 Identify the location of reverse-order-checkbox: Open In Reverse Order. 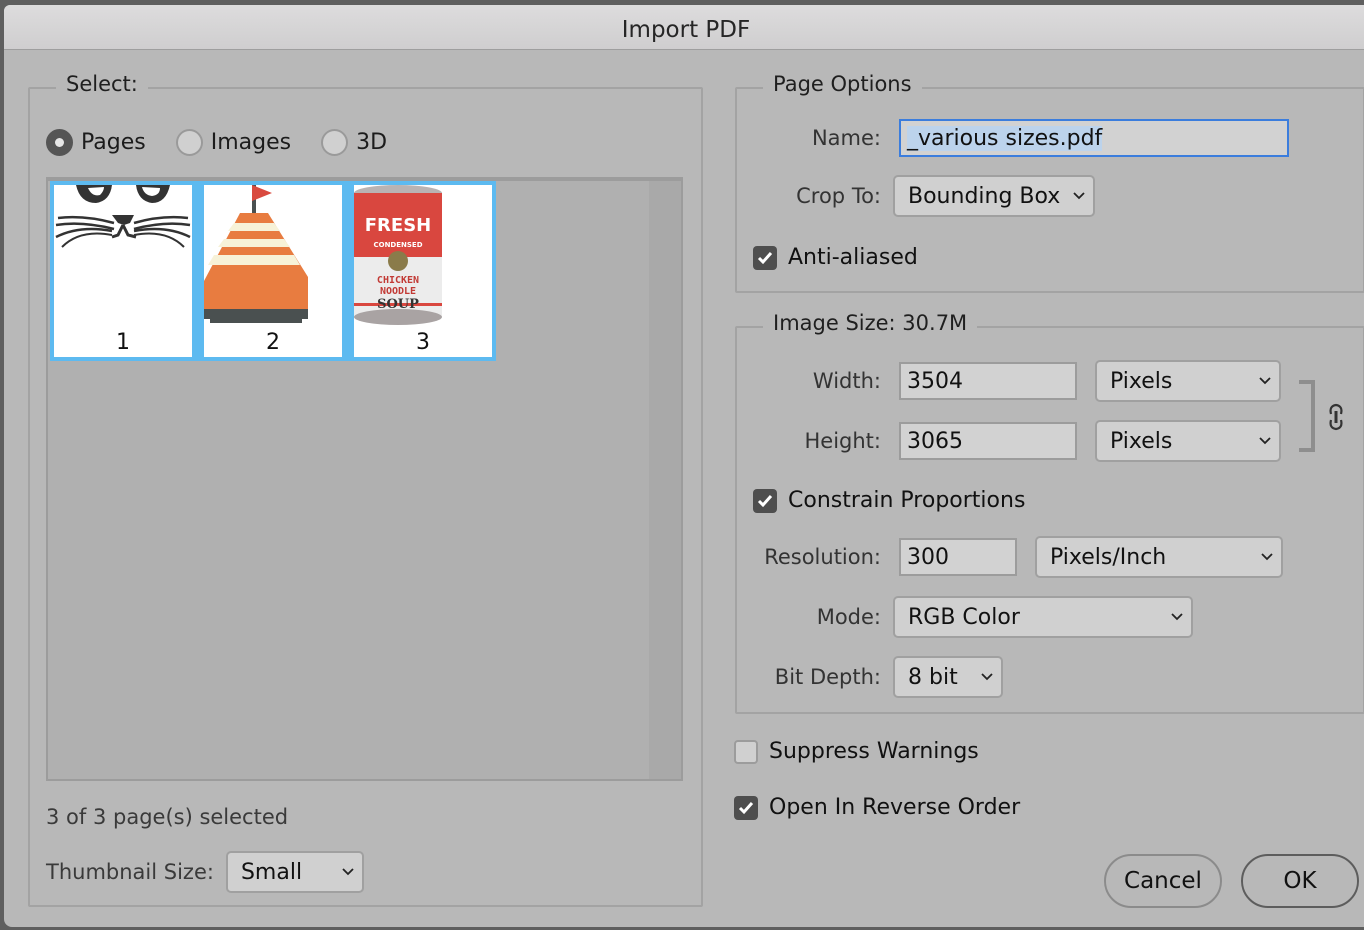
(877, 807).